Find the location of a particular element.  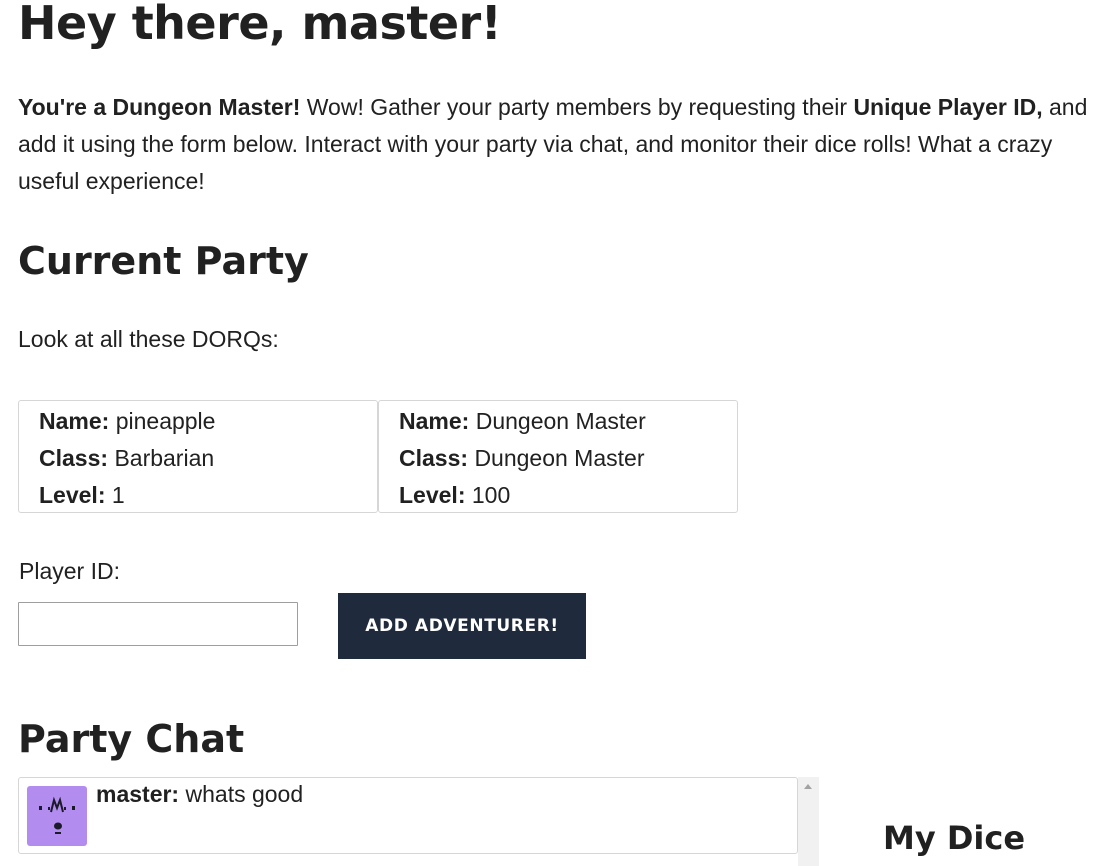

chat-heading: Party Chat is located at coordinates (131, 739).